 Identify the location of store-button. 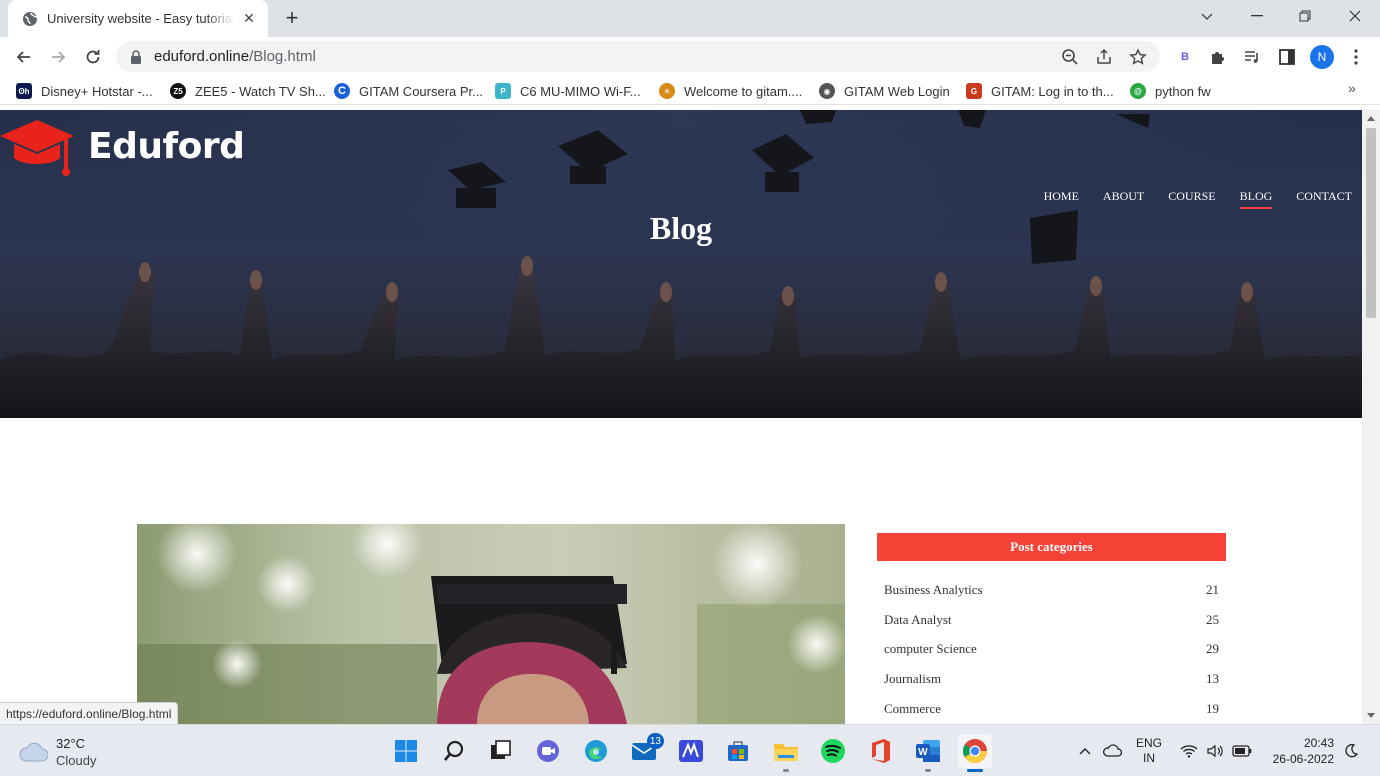
(738, 751).